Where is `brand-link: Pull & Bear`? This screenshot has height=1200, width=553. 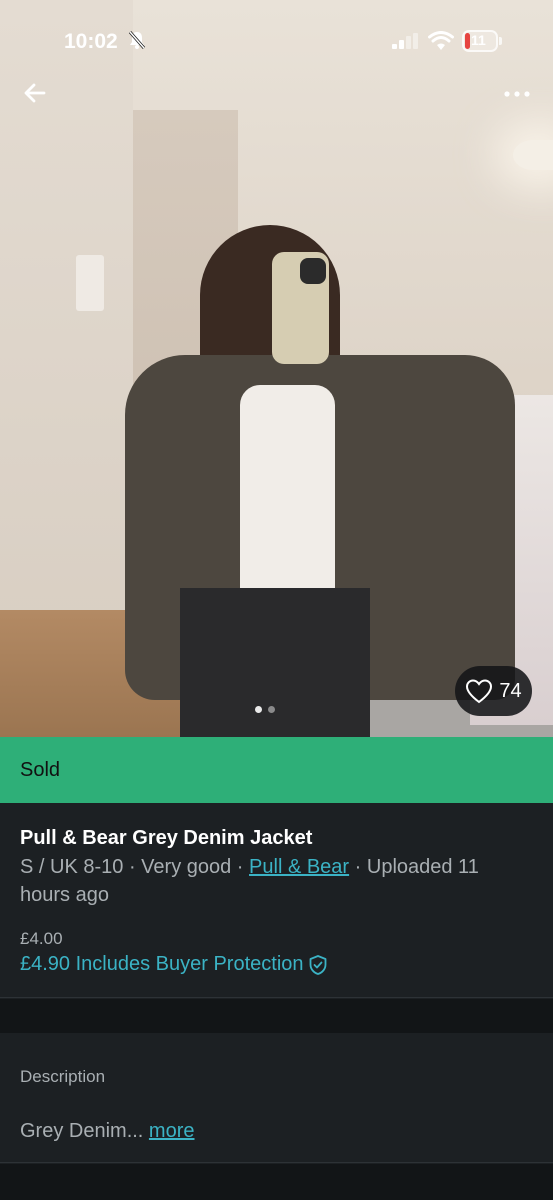 brand-link: Pull & Bear is located at coordinates (299, 867).